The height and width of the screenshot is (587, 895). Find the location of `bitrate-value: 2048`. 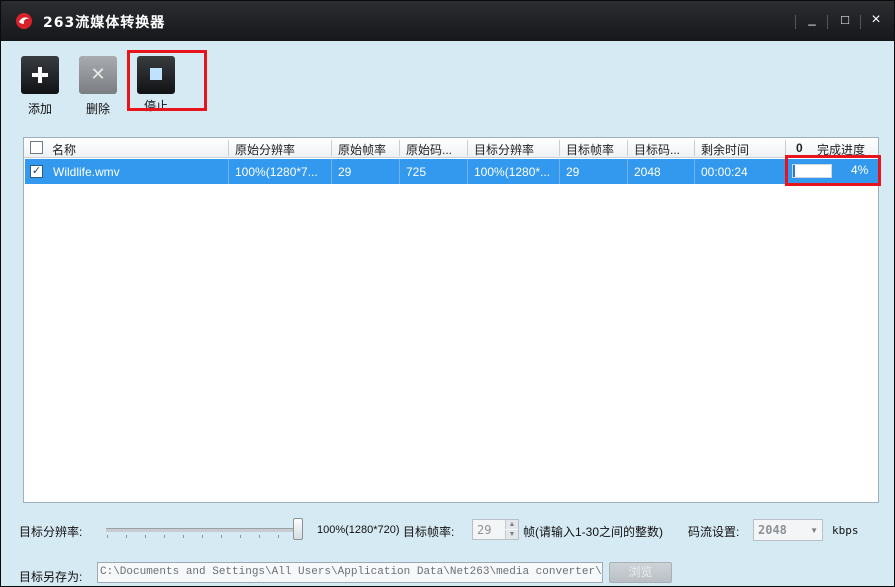

bitrate-value: 2048 is located at coordinates (772, 530).